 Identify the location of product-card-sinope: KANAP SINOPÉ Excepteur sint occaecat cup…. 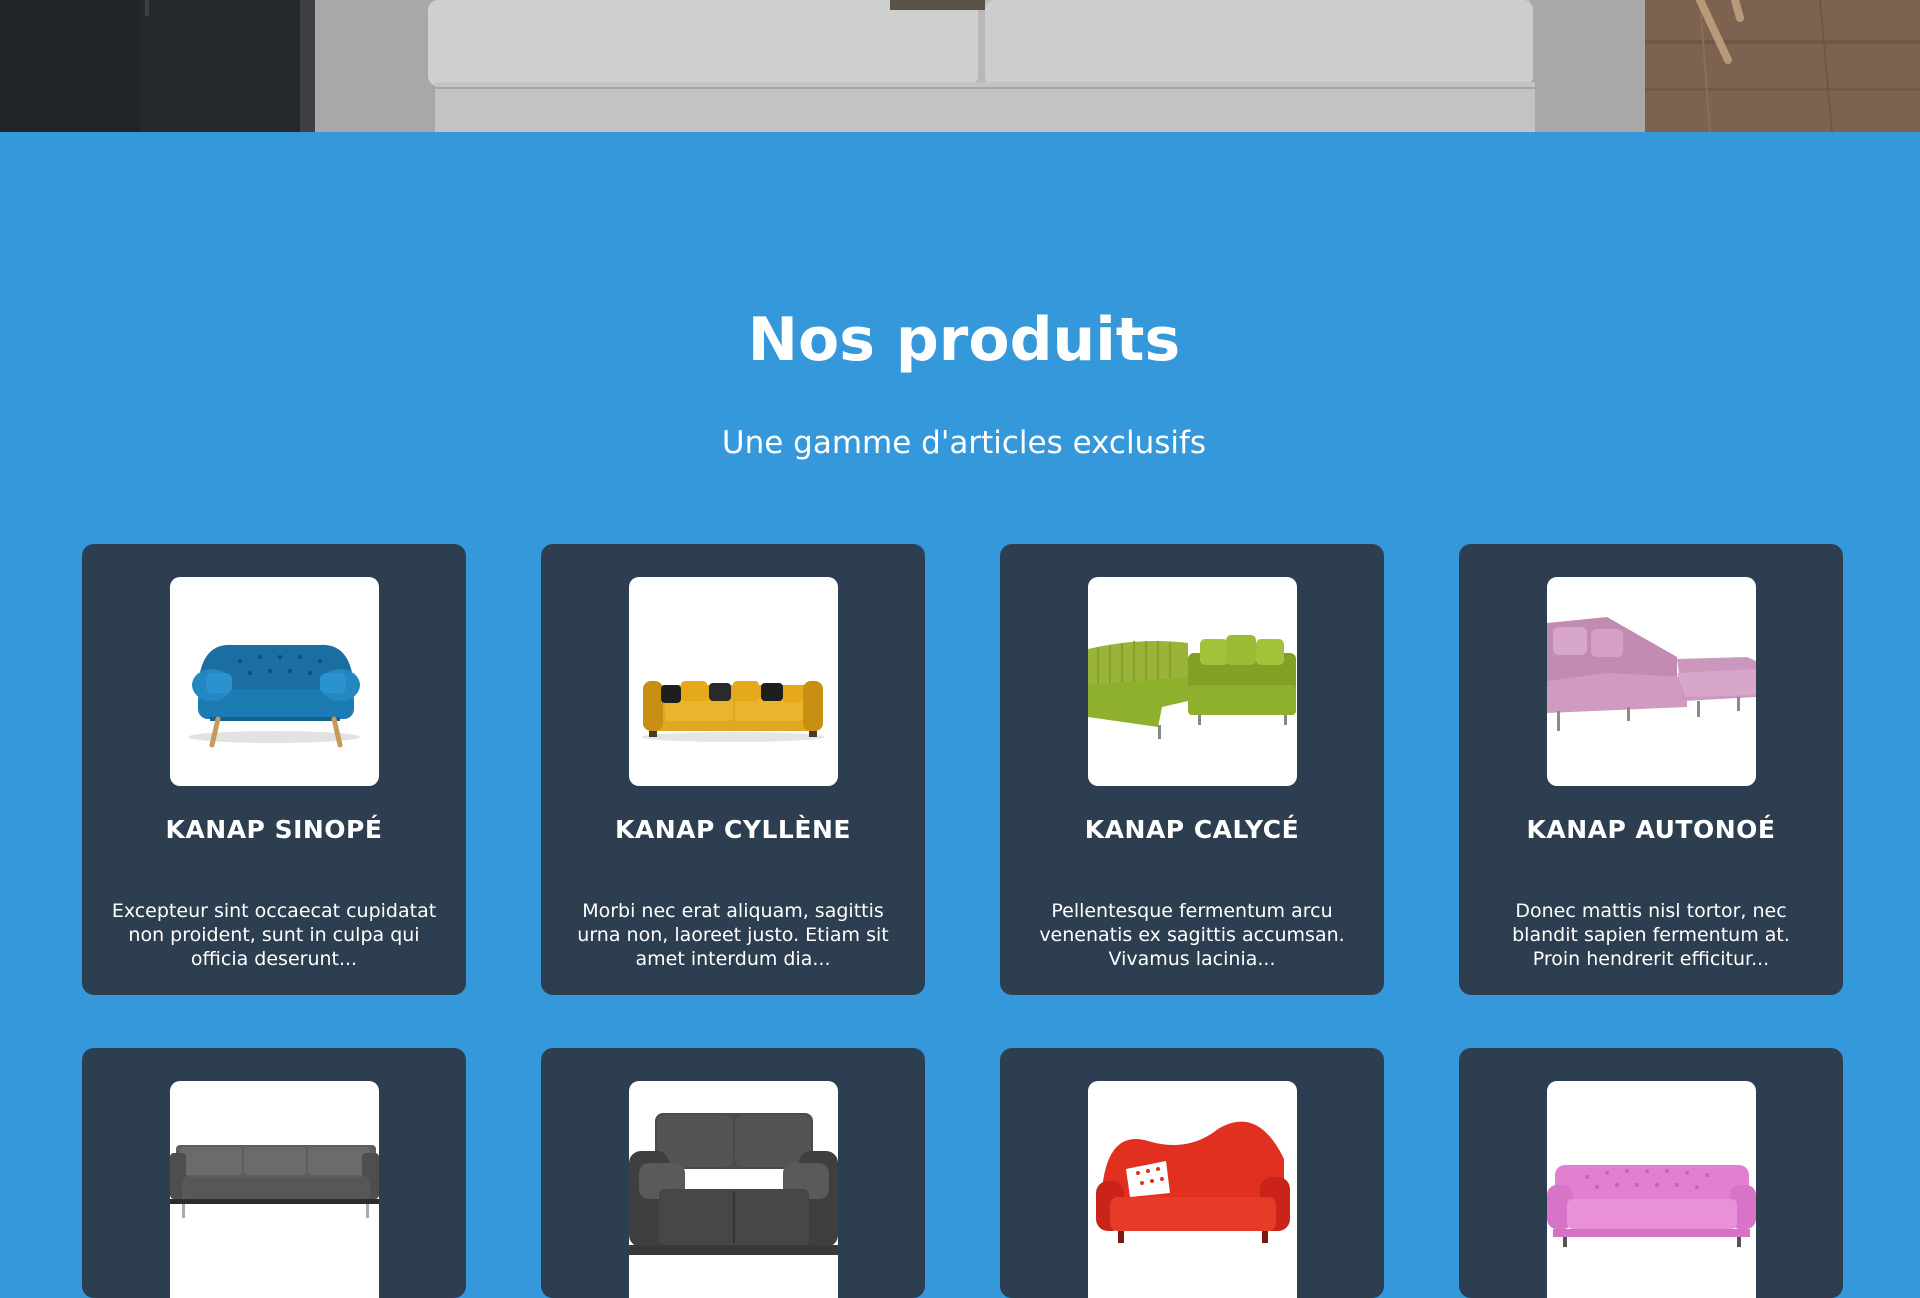
(274, 769).